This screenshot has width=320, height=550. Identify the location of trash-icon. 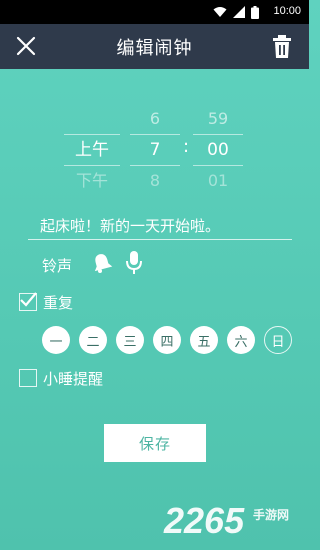
(282, 46).